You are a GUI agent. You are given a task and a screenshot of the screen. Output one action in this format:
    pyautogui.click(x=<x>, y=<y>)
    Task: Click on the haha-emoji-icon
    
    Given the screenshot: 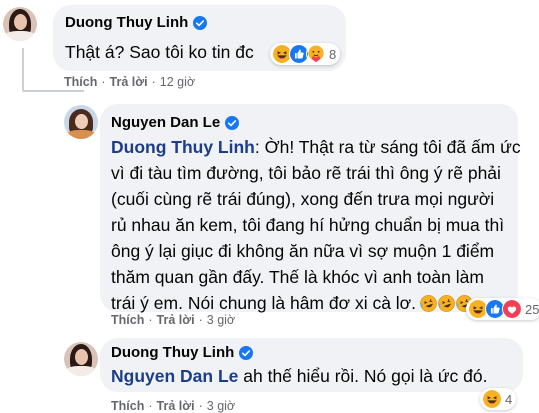 What is the action you would take?
    pyautogui.click(x=492, y=399)
    